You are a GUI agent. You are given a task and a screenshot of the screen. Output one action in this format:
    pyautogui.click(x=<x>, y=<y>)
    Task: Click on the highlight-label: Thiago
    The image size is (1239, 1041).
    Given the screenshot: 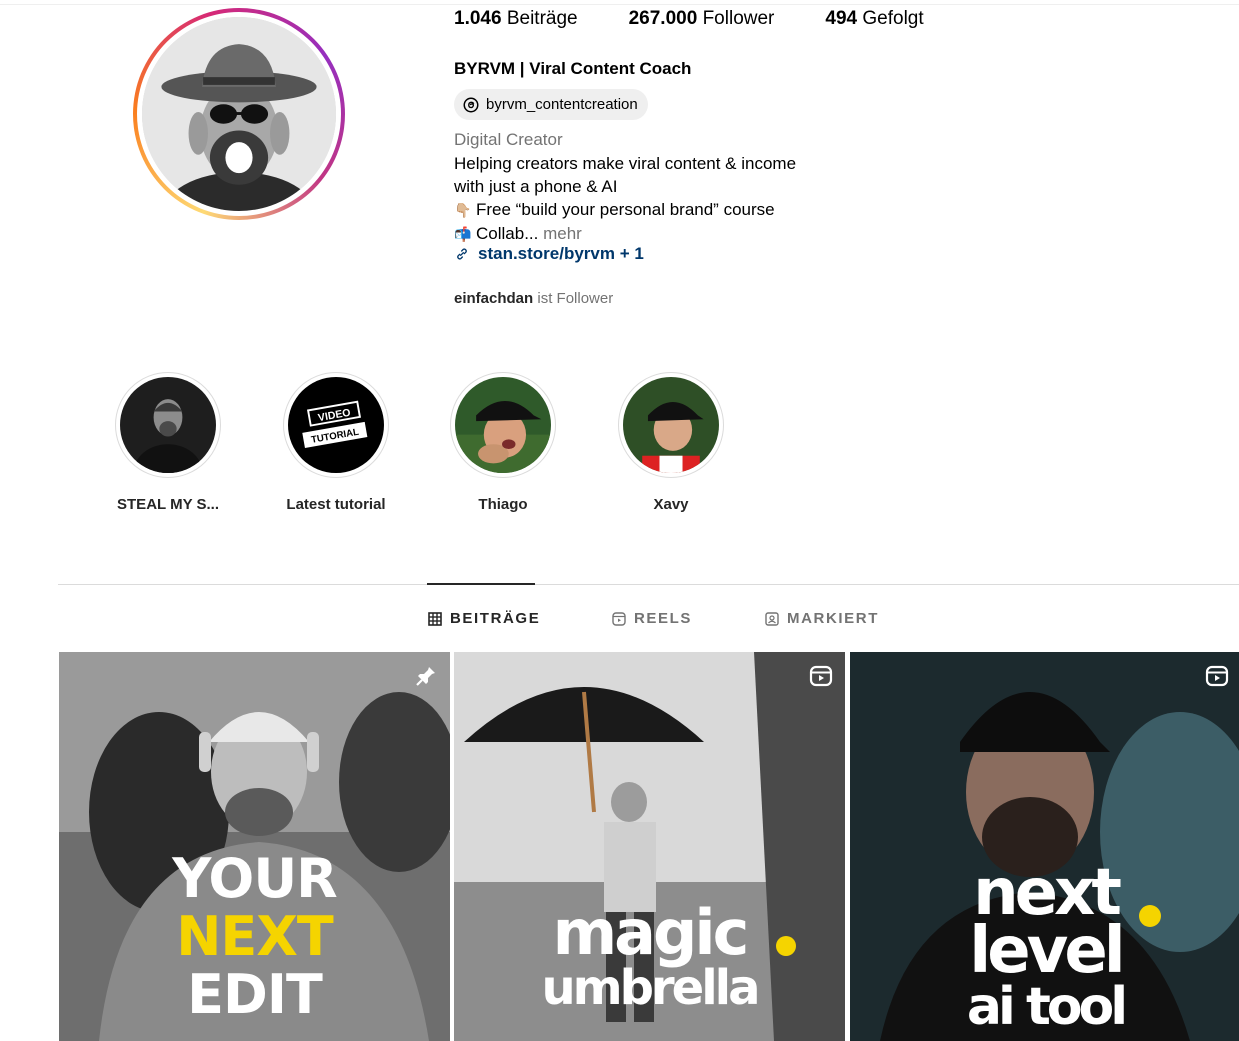 What is the action you would take?
    pyautogui.click(x=503, y=504)
    